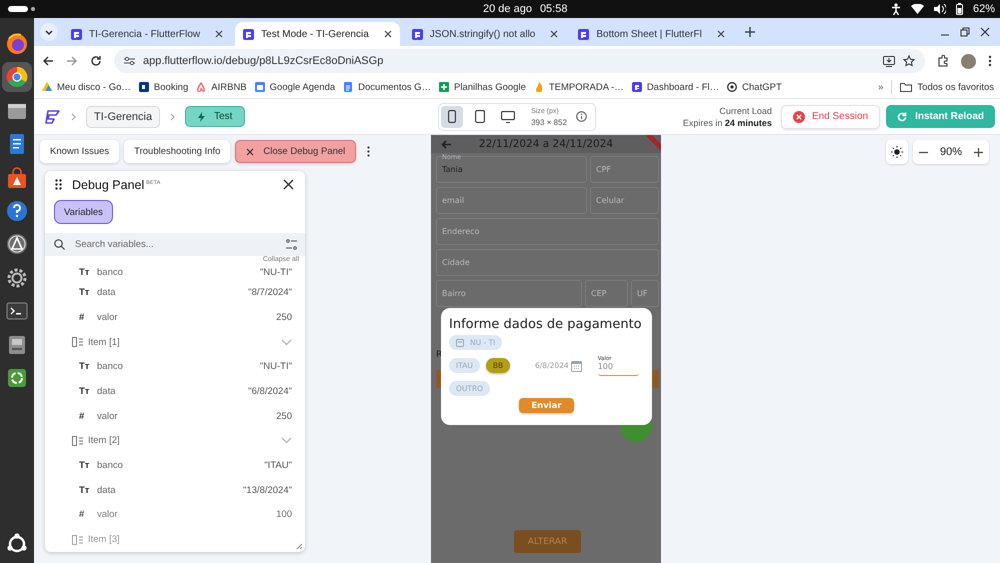  I want to click on bag-icon, so click(17, 177).